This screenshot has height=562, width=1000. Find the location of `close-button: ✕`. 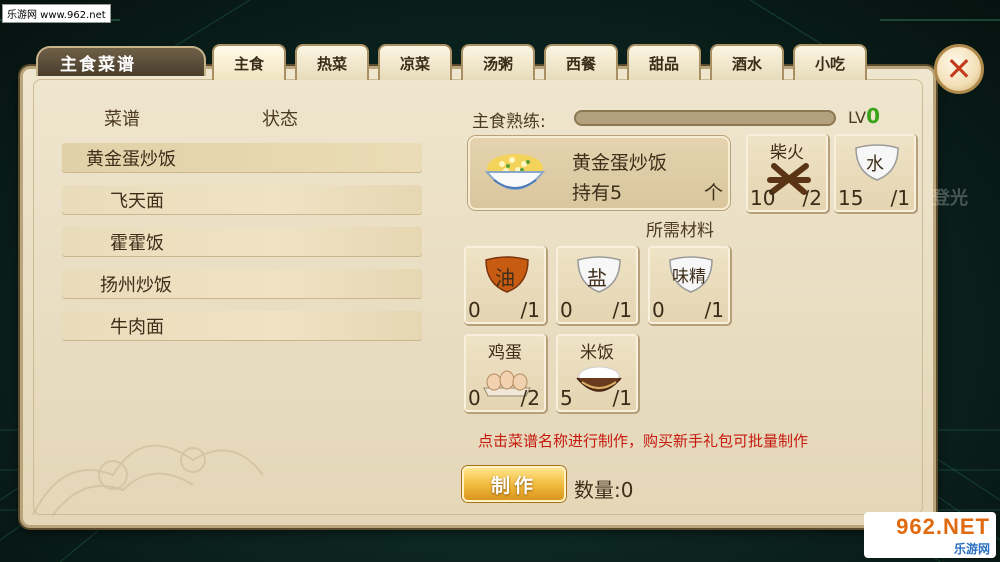

close-button: ✕ is located at coordinates (959, 69).